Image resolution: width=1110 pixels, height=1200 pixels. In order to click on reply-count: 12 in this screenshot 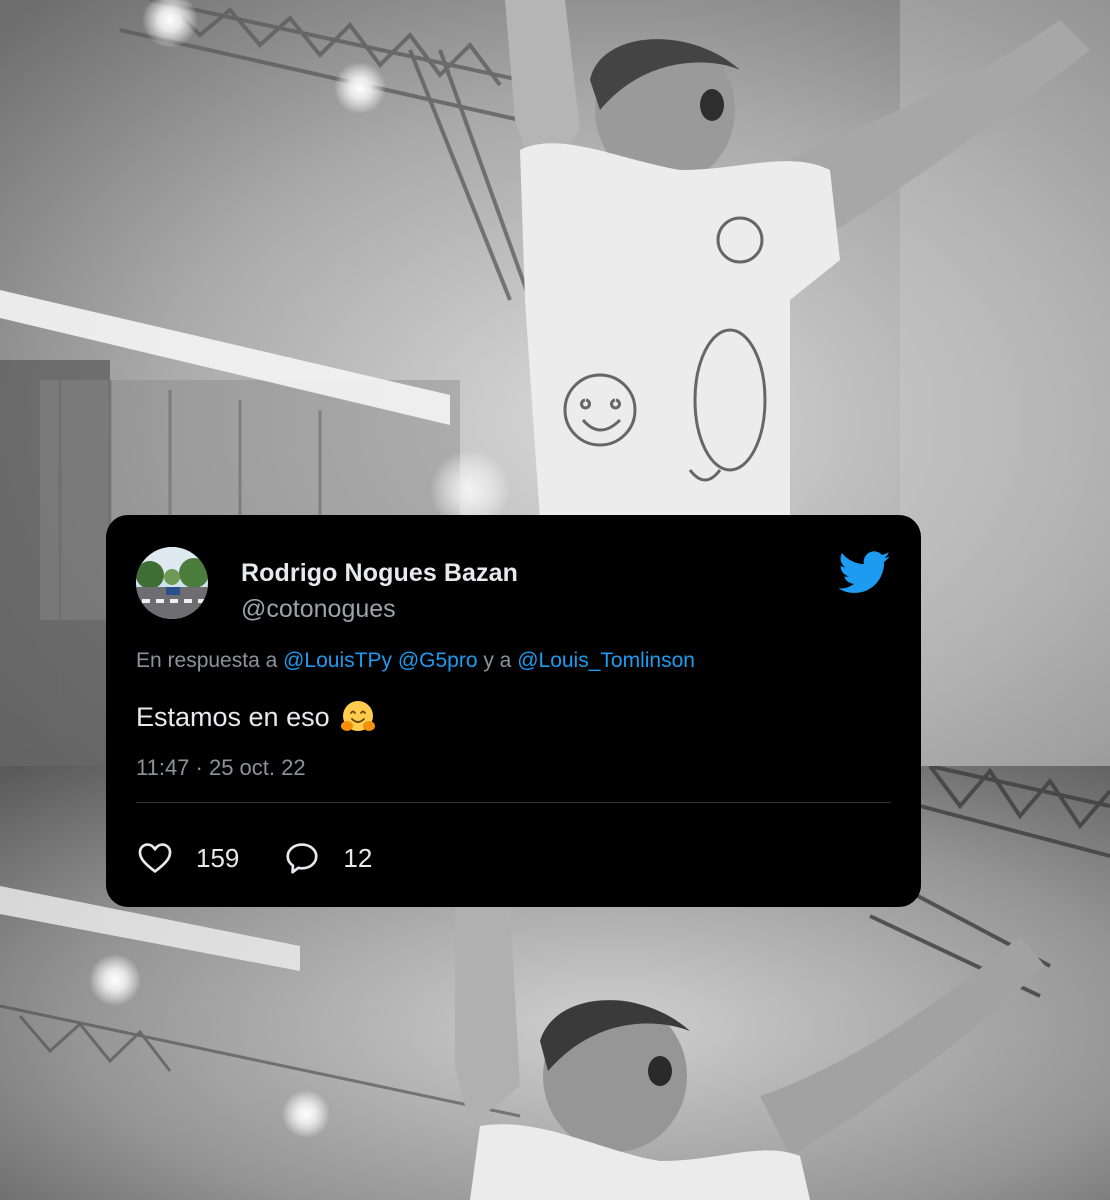, I will do `click(358, 857)`.